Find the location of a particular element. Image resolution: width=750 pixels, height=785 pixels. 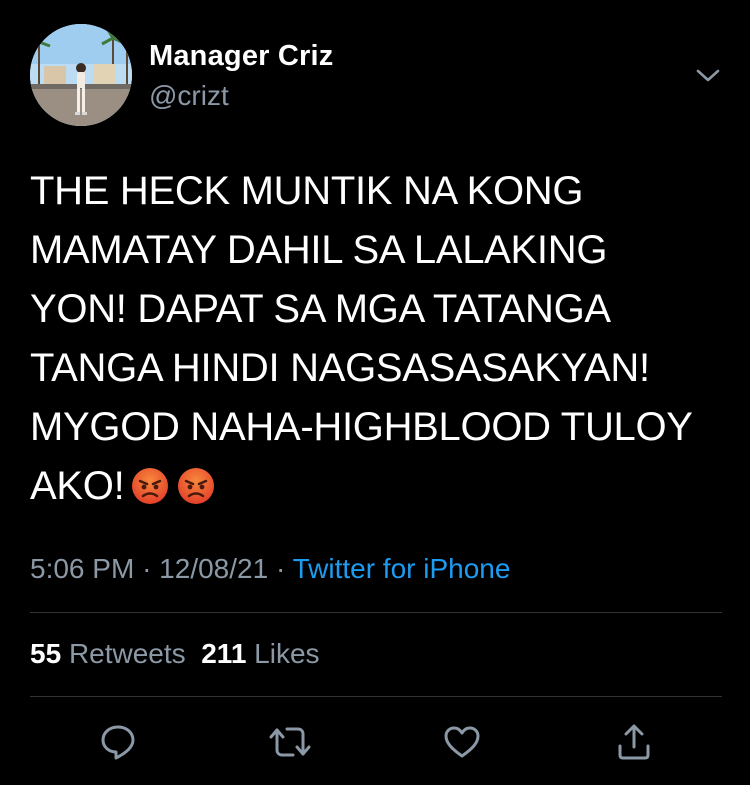

like-icon is located at coordinates (462, 742).